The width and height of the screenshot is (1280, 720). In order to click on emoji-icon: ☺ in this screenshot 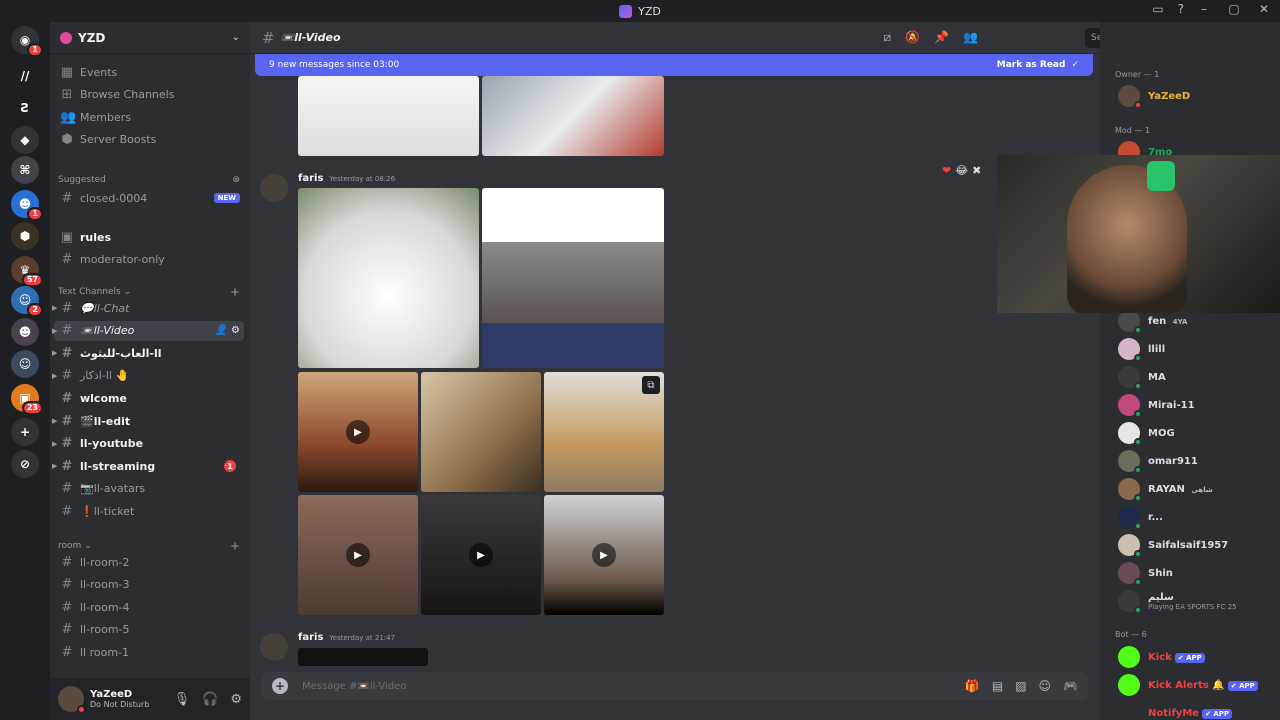, I will do `click(1045, 686)`.